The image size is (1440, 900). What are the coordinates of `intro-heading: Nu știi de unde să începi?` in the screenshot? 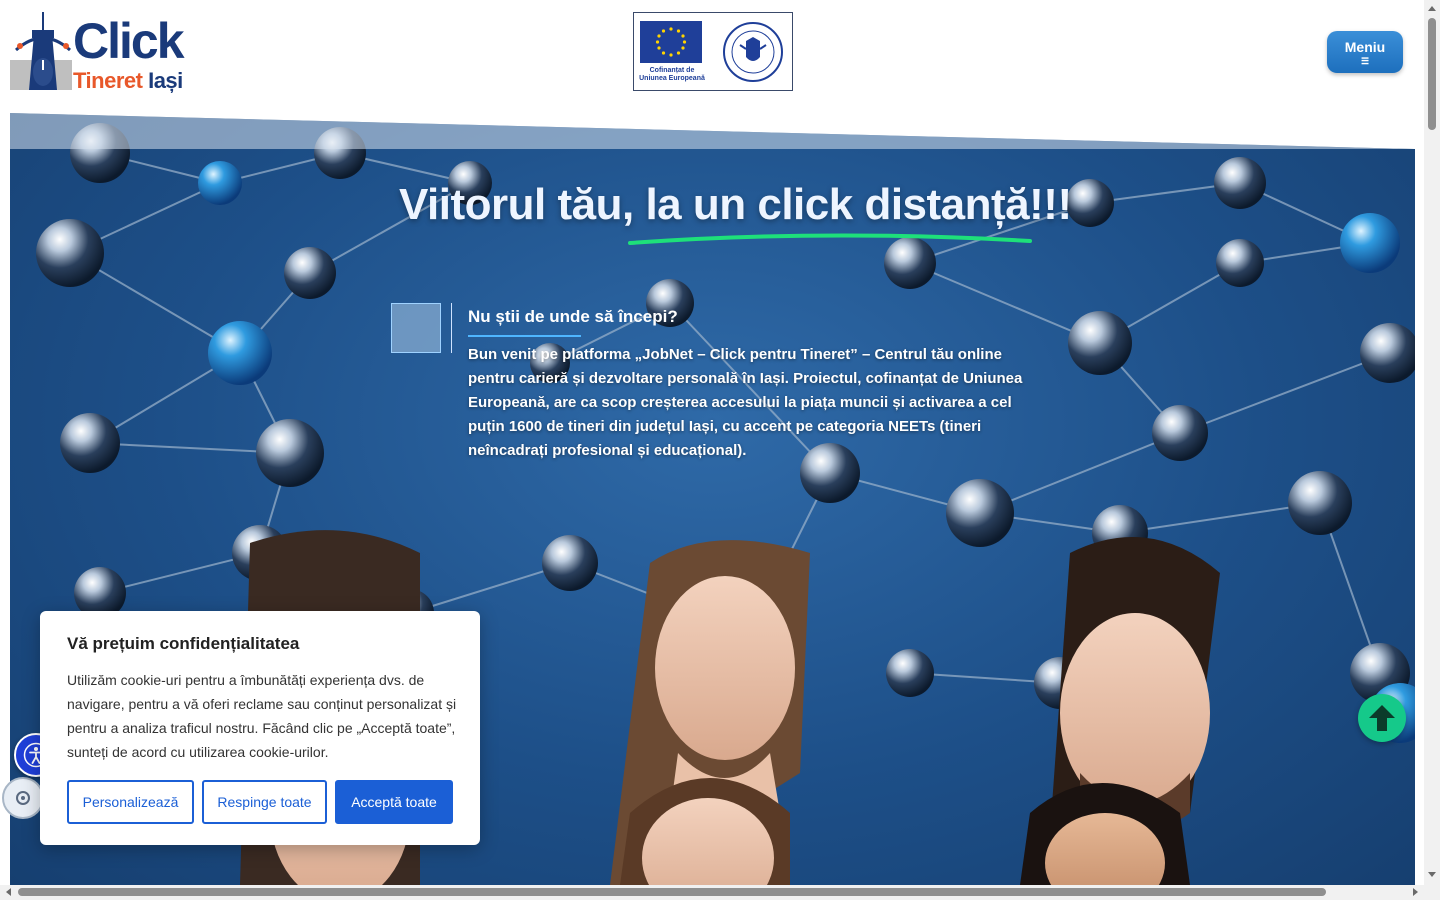 It's located at (573, 316).